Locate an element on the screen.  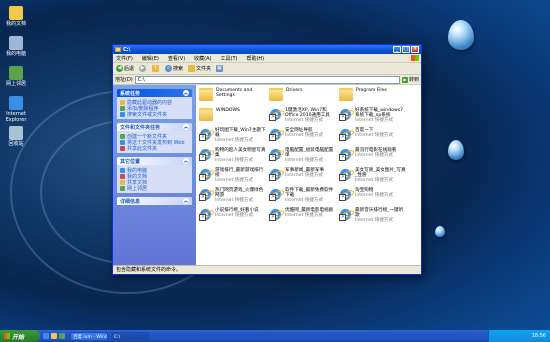
task-panel-header: 其它位置 ︽ is located at coordinates (154, 161).